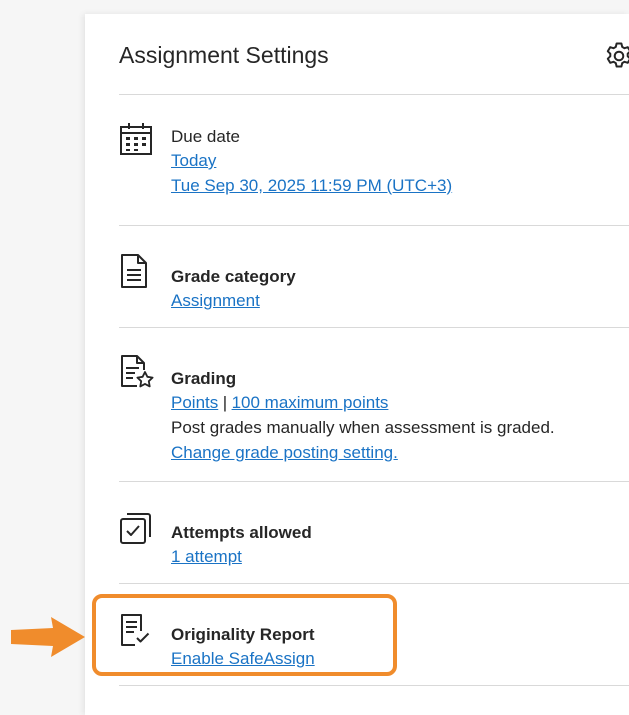 The height and width of the screenshot is (715, 629). What do you see at coordinates (215, 300) in the screenshot?
I see `grade-category-link: Assignment` at bounding box center [215, 300].